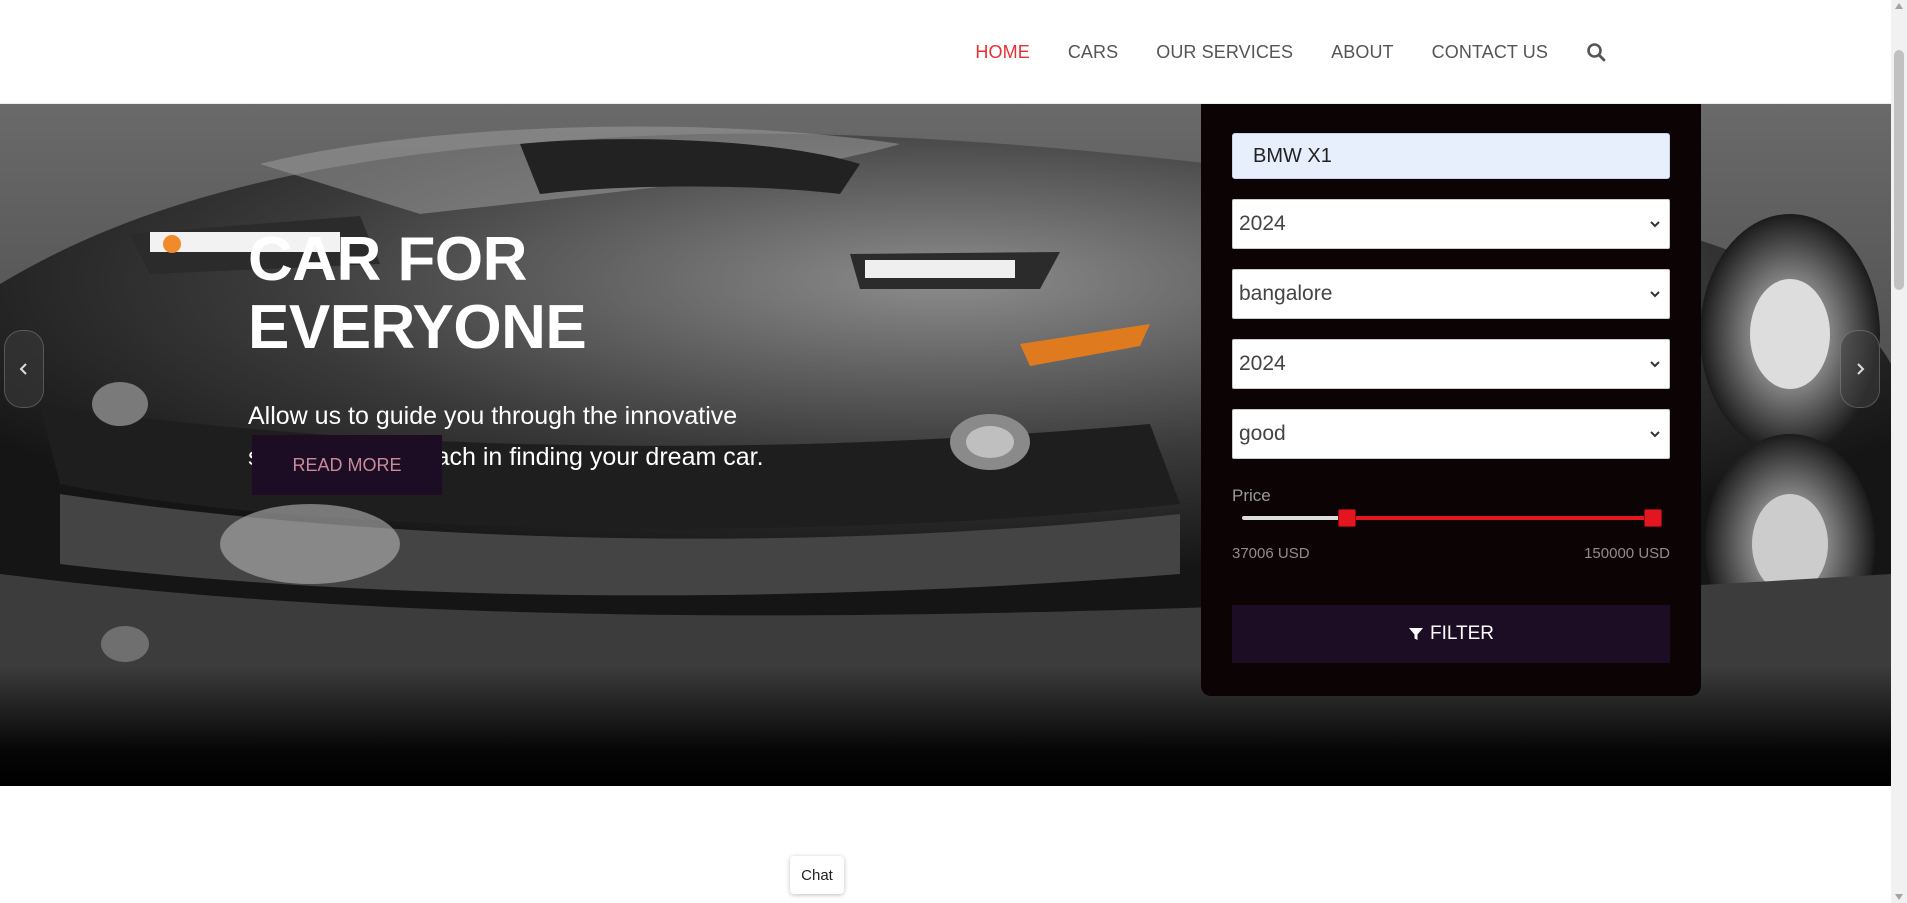 The width and height of the screenshot is (1907, 903). What do you see at coordinates (1271, 553) in the screenshot?
I see `price-min-value: 37006 USD` at bounding box center [1271, 553].